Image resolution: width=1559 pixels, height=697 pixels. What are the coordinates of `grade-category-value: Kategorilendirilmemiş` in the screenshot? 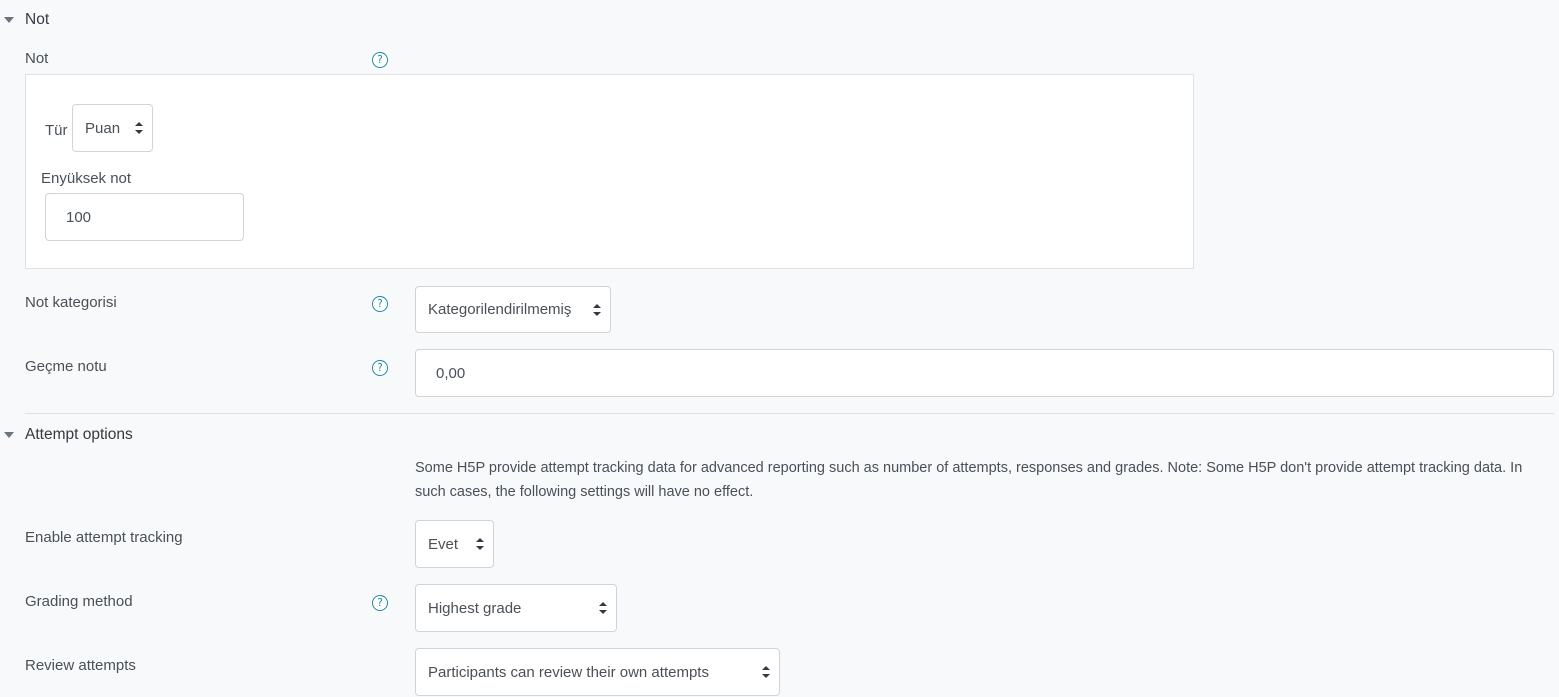 It's located at (500, 309).